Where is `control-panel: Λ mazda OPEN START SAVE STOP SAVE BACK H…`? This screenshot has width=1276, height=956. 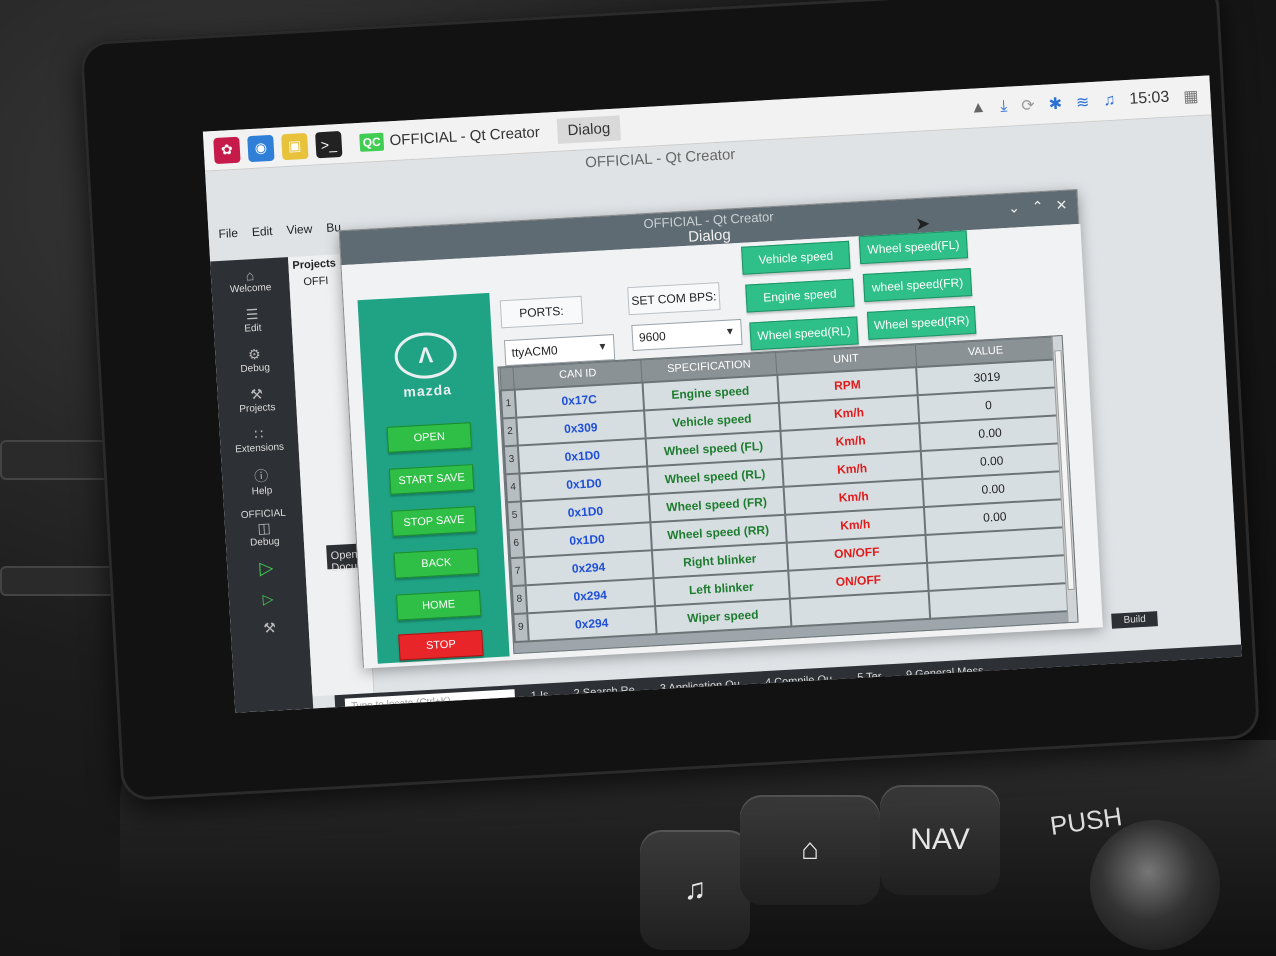
control-panel: Λ mazda OPEN START SAVE STOP SAVE BACK H… is located at coordinates (433, 478).